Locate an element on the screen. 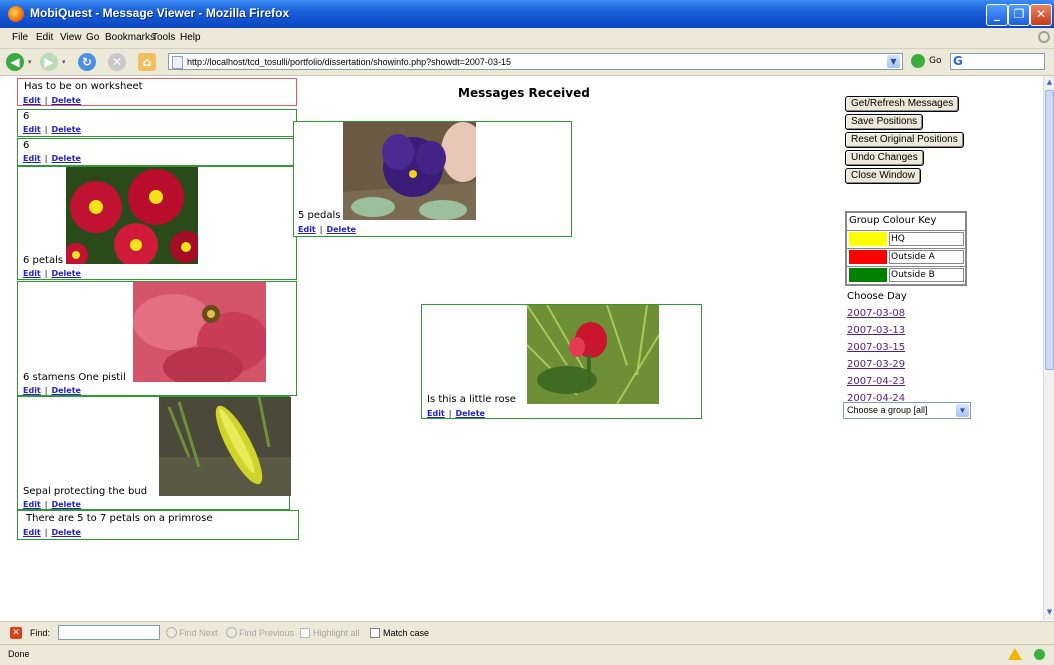 This screenshot has width=1054, height=665. menu-bookmarks: Bookmarks is located at coordinates (130, 37).